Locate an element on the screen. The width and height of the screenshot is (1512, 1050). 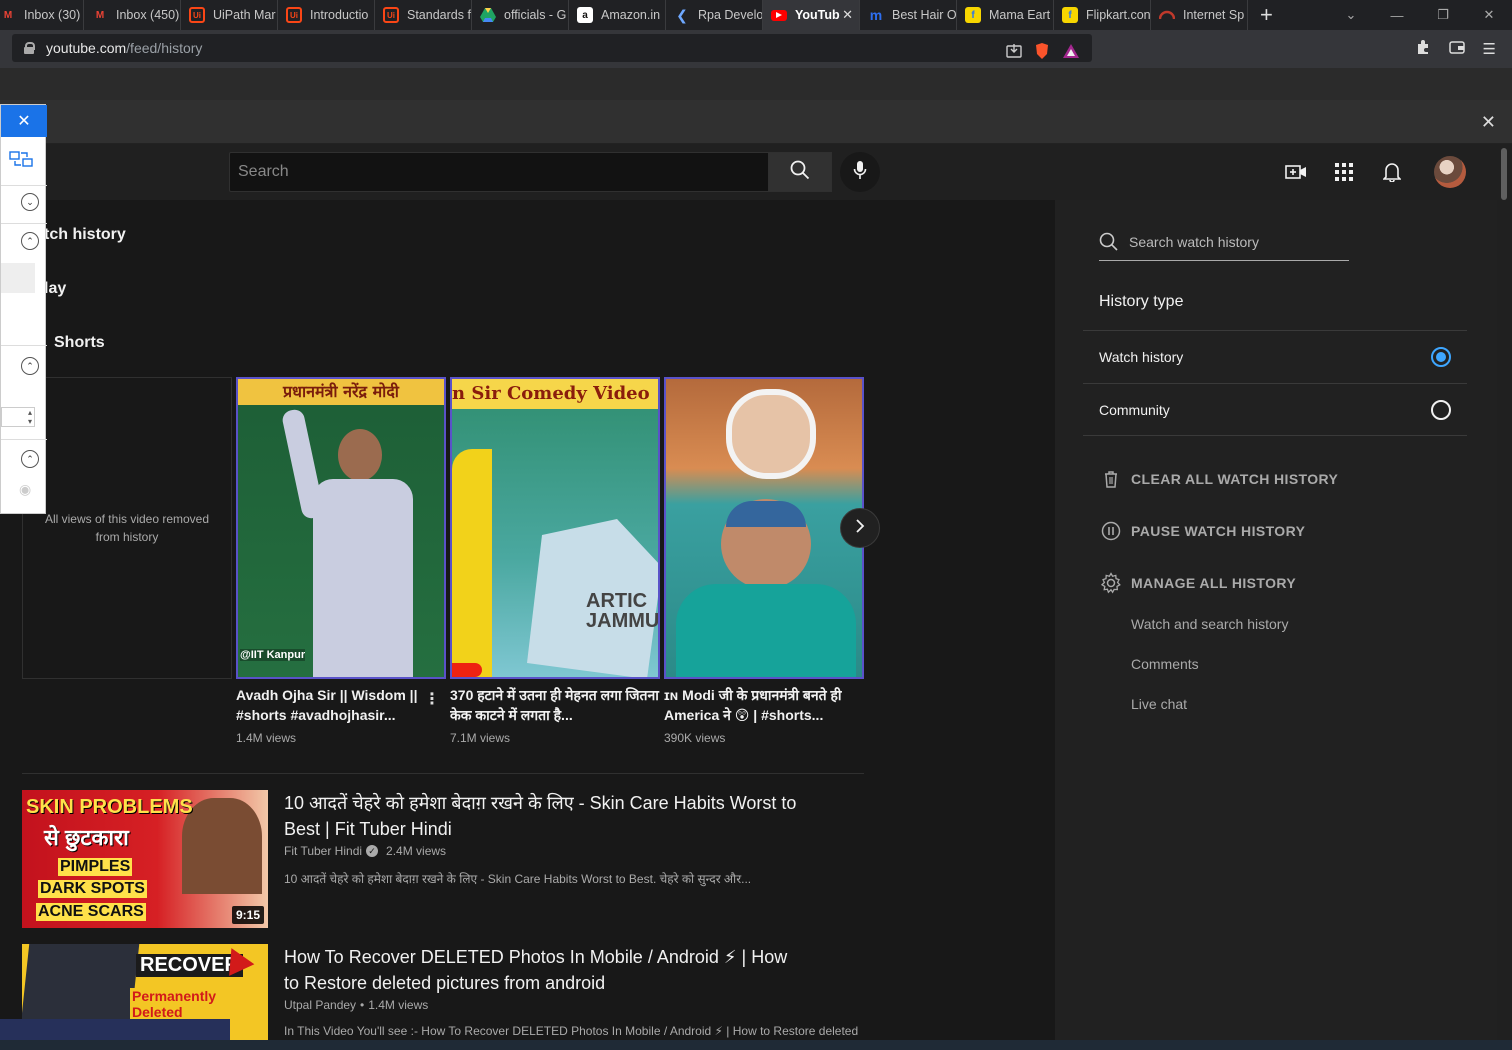
short-thumbnail is located at coordinates (764, 528).